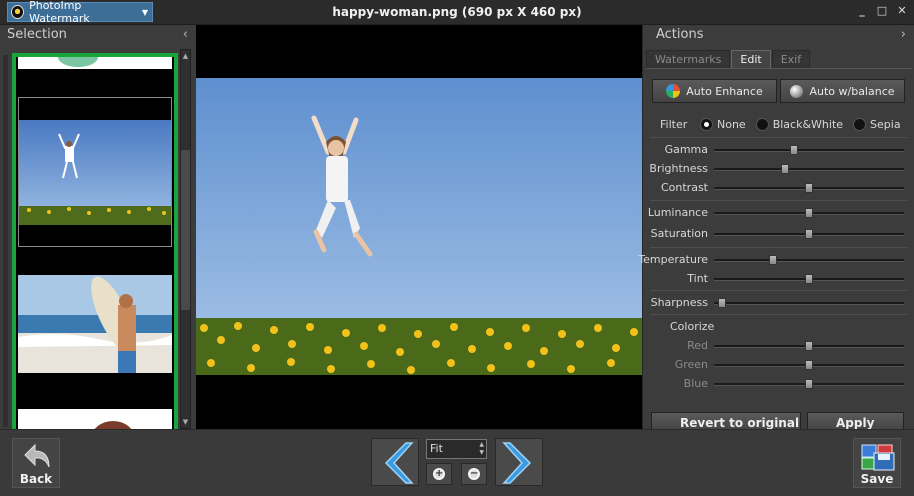 Image resolution: width=914 pixels, height=496 pixels. Describe the element at coordinates (762, 124) in the screenshot. I see `filter-bw-radio` at that location.